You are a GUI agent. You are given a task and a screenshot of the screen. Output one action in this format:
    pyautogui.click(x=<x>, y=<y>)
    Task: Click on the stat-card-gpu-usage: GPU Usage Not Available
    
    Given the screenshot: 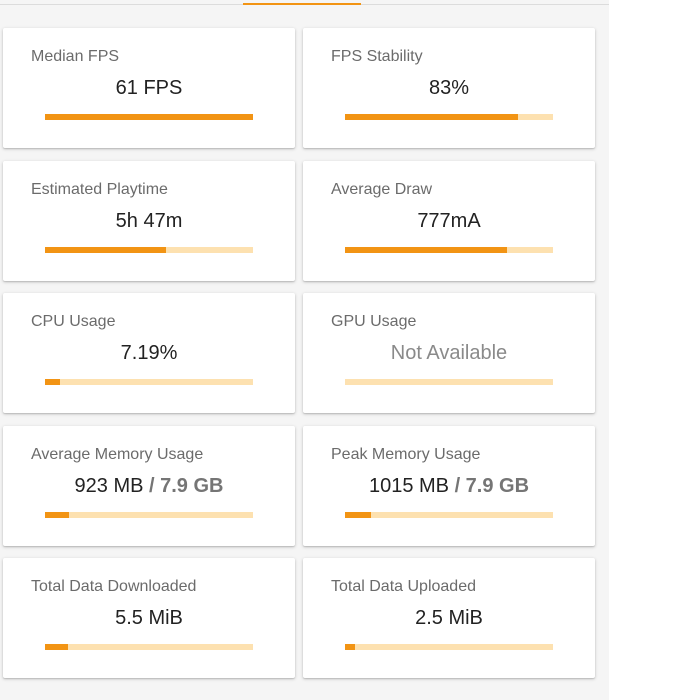 What is the action you would take?
    pyautogui.click(x=449, y=353)
    